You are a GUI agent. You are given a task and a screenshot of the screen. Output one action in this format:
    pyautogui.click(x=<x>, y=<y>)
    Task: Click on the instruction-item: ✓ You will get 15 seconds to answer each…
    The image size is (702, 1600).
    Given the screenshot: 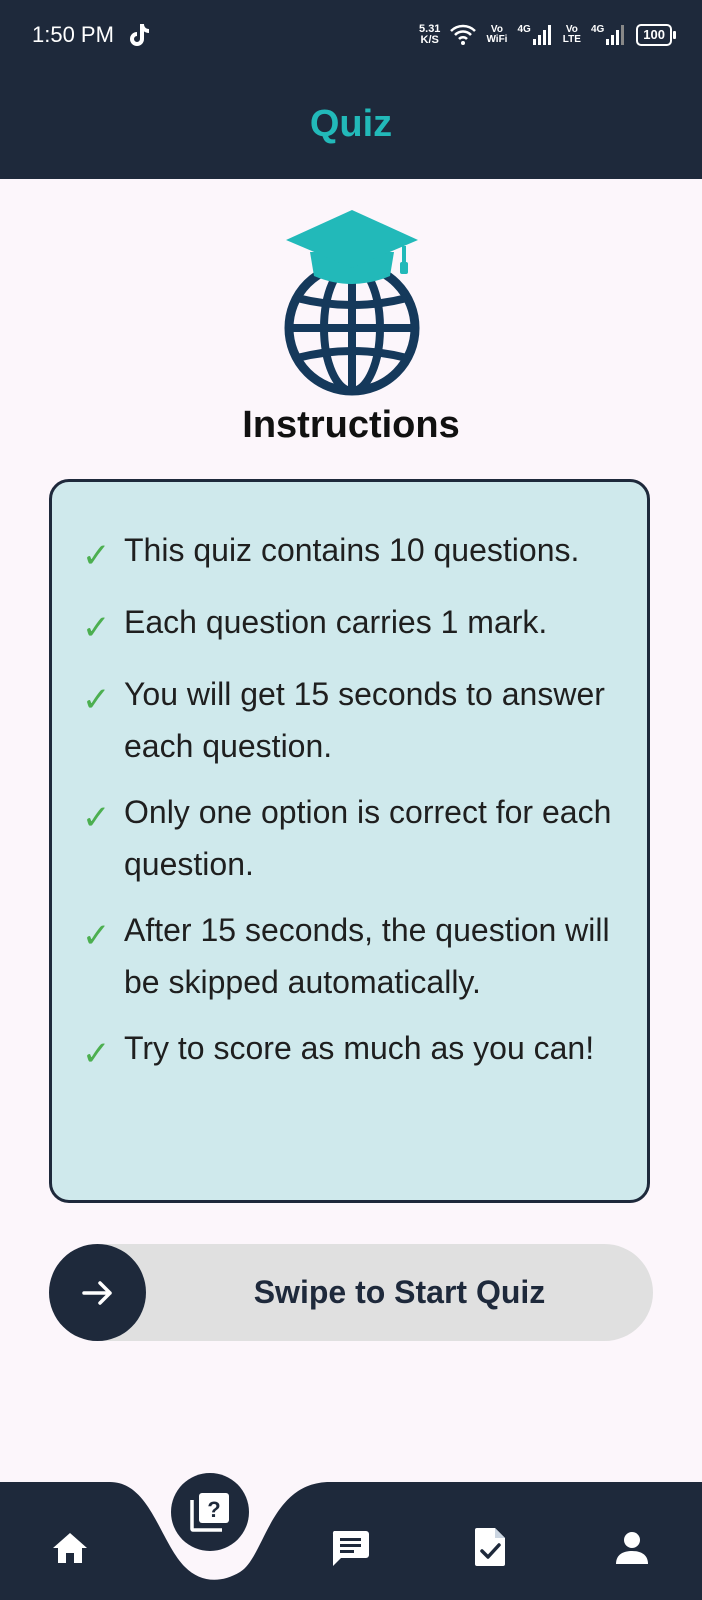 What is the action you would take?
    pyautogui.click(x=349, y=720)
    